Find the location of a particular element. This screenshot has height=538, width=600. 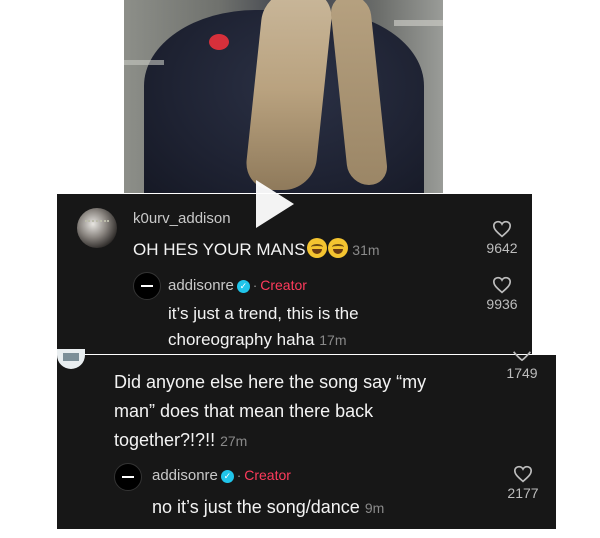

video-background-rail-left is located at coordinates (144, 62).